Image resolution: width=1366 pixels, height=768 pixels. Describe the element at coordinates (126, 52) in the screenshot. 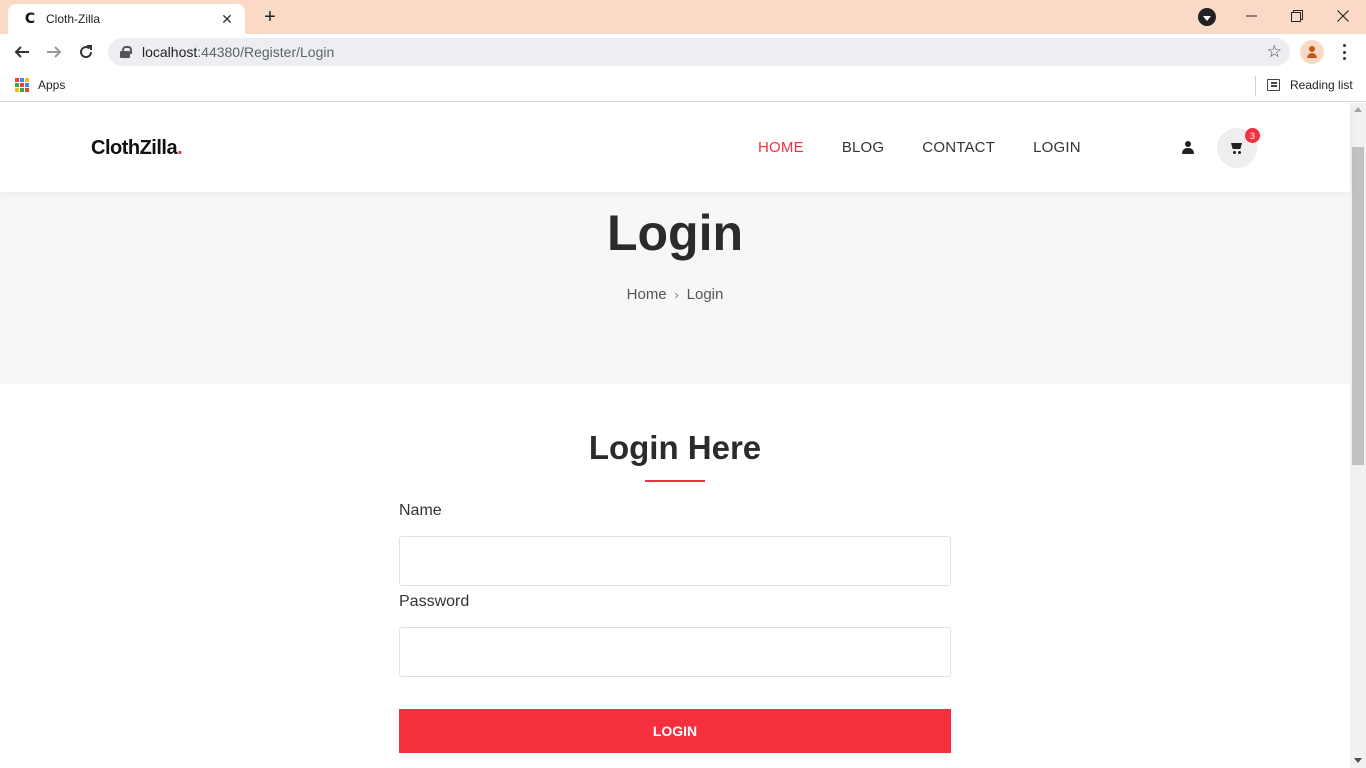

I see `lock-icon` at that location.